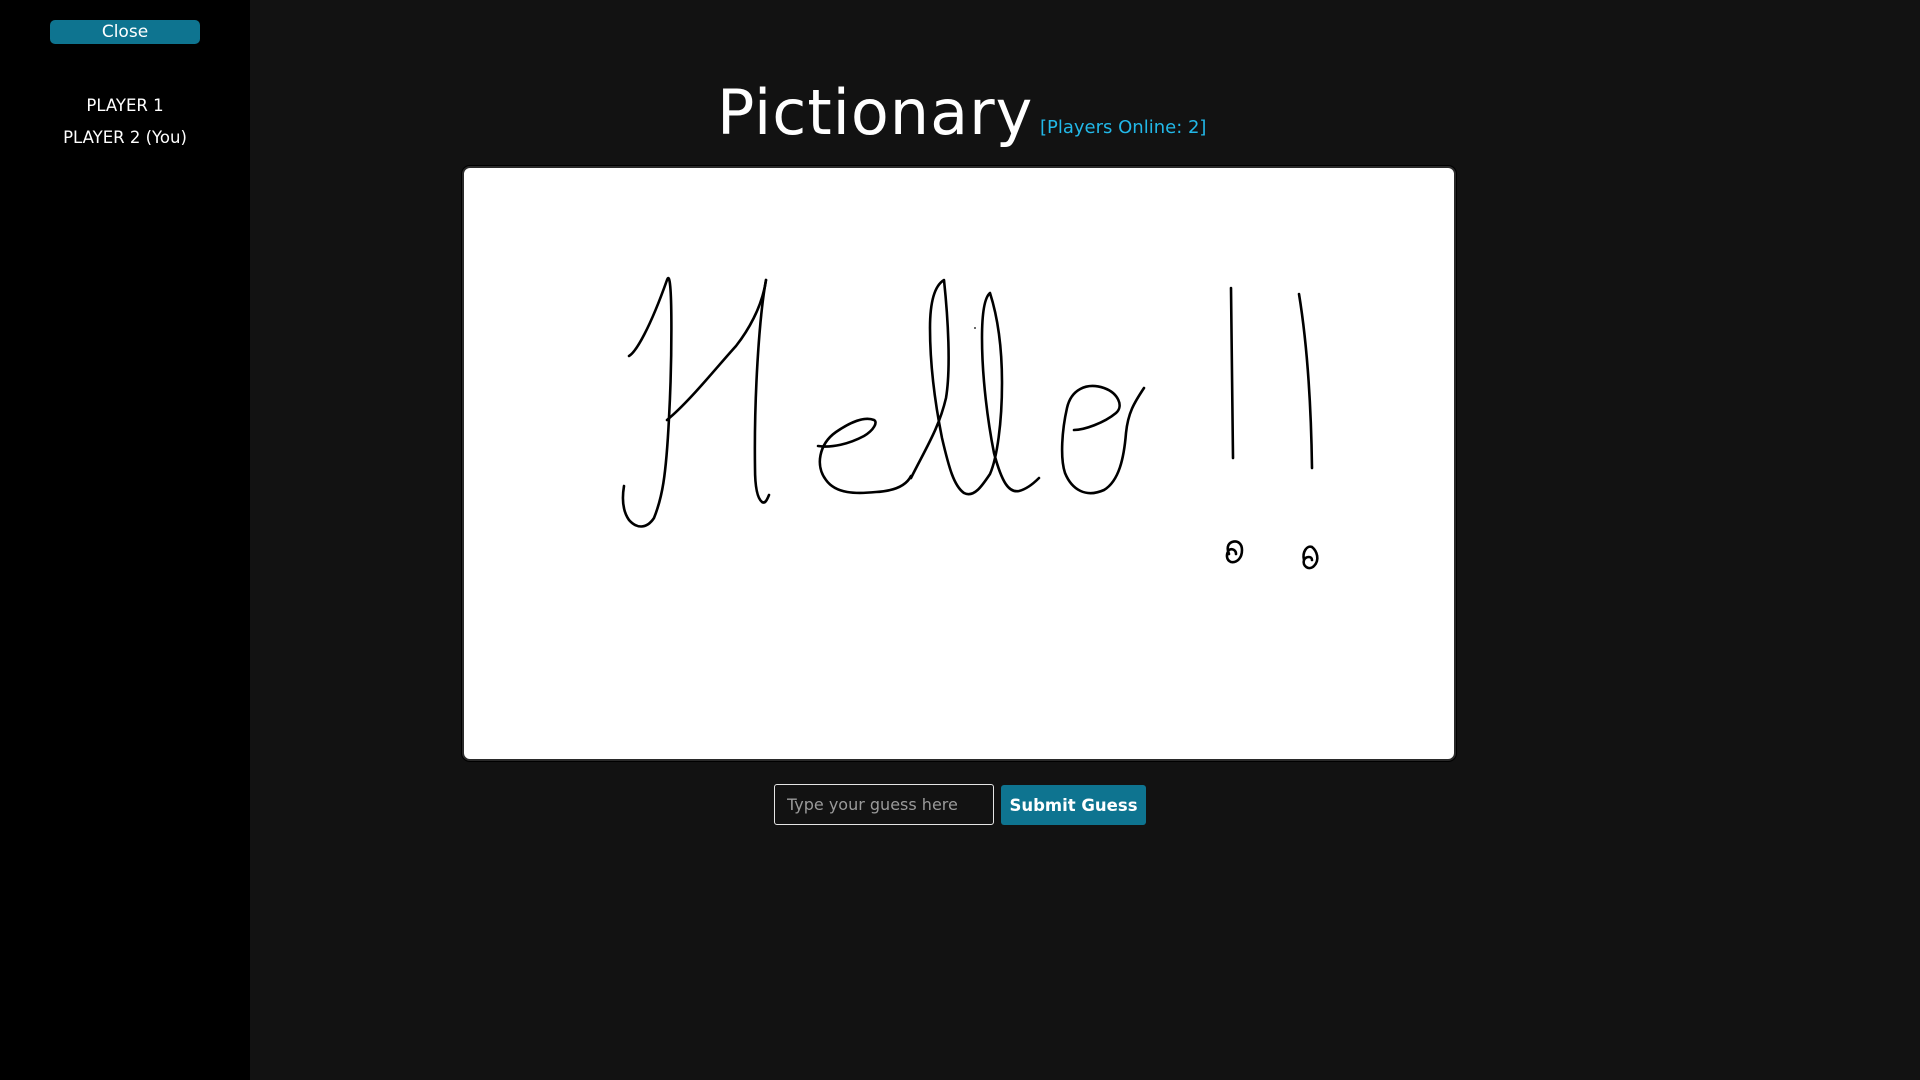 The width and height of the screenshot is (1920, 1080). What do you see at coordinates (647, 402) in the screenshot?
I see `stroke-h-left` at bounding box center [647, 402].